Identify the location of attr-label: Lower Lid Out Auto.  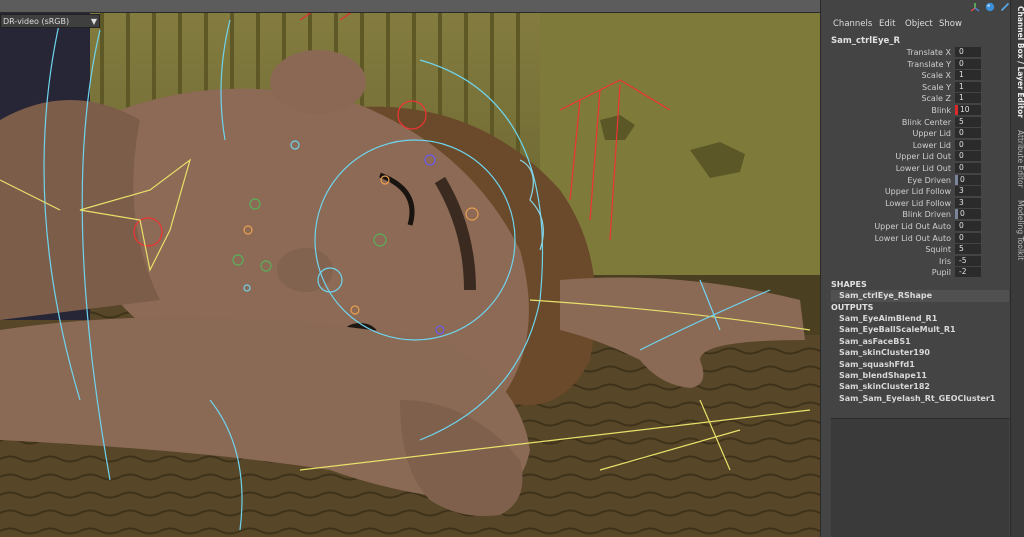
(912, 238).